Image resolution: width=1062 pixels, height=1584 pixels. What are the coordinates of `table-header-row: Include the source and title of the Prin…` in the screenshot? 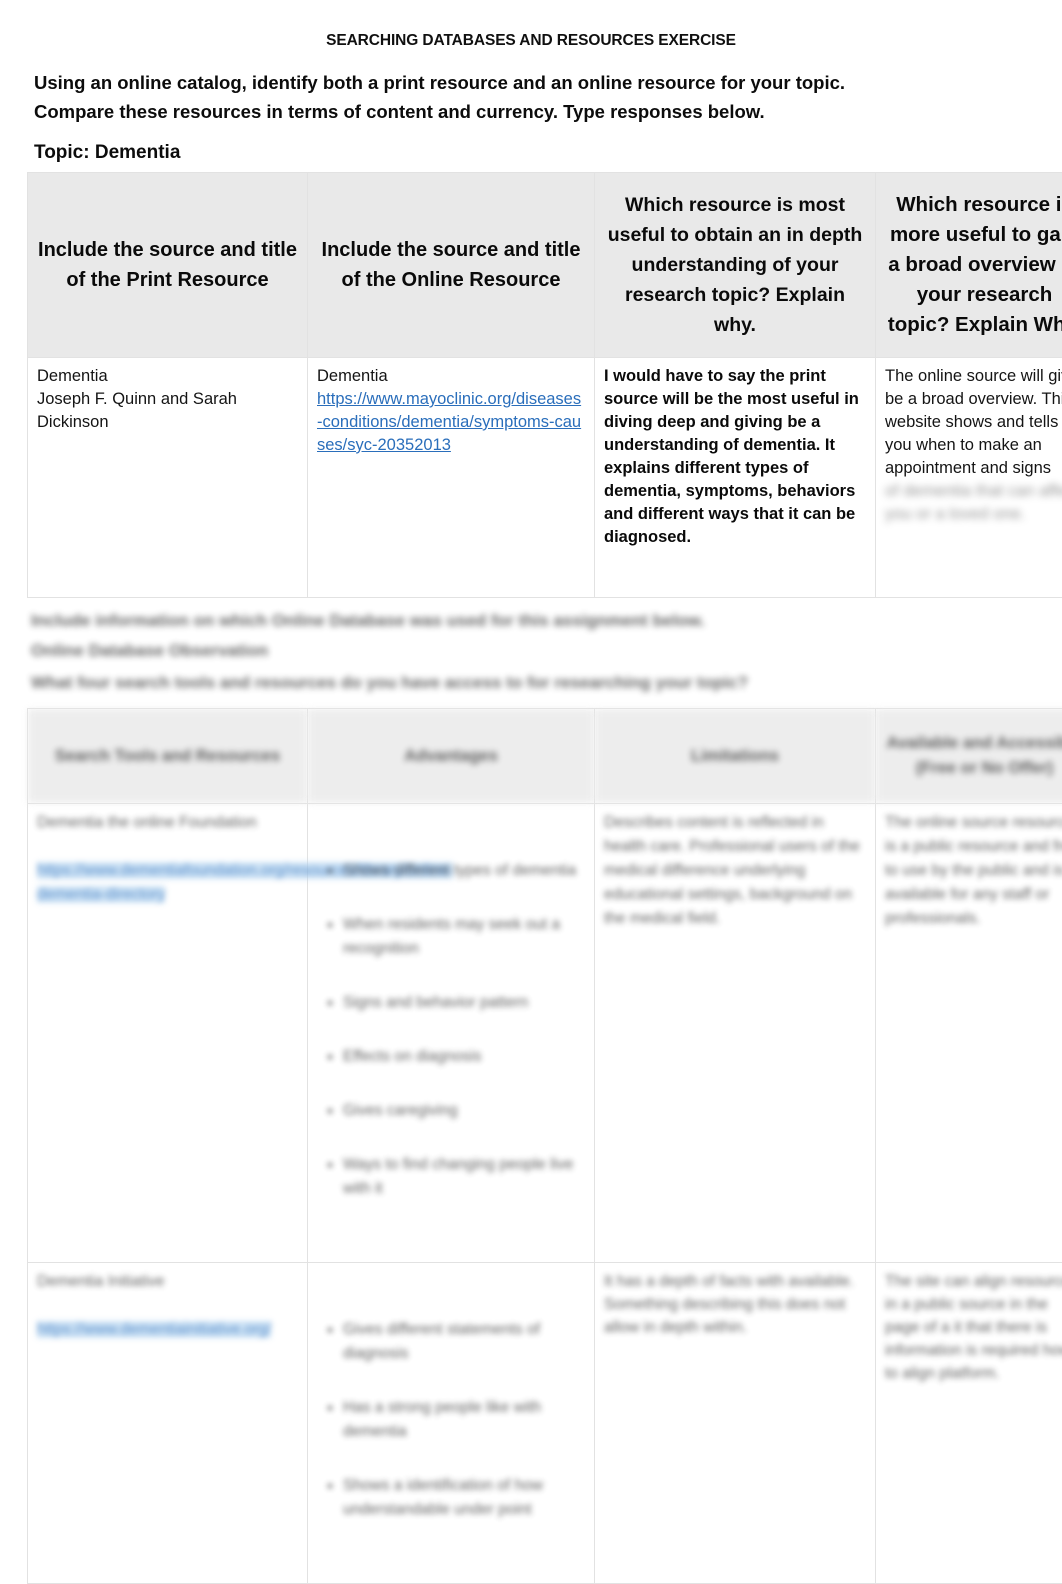 It's located at (545, 265).